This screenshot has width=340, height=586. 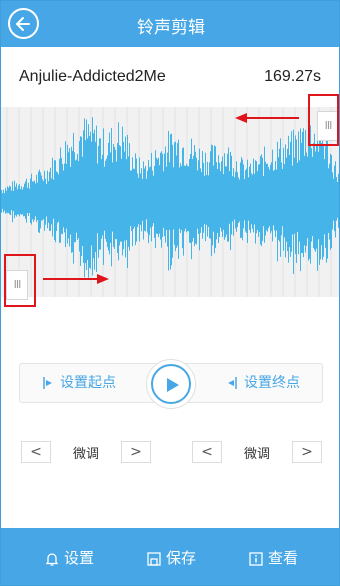 I want to click on page-title: 铃声剪辑, so click(x=171, y=28).